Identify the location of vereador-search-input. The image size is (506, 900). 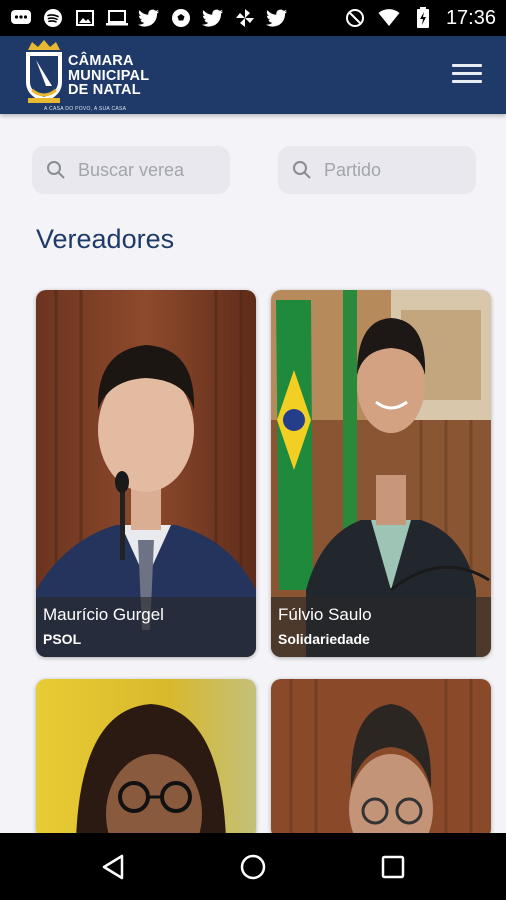
(138, 170).